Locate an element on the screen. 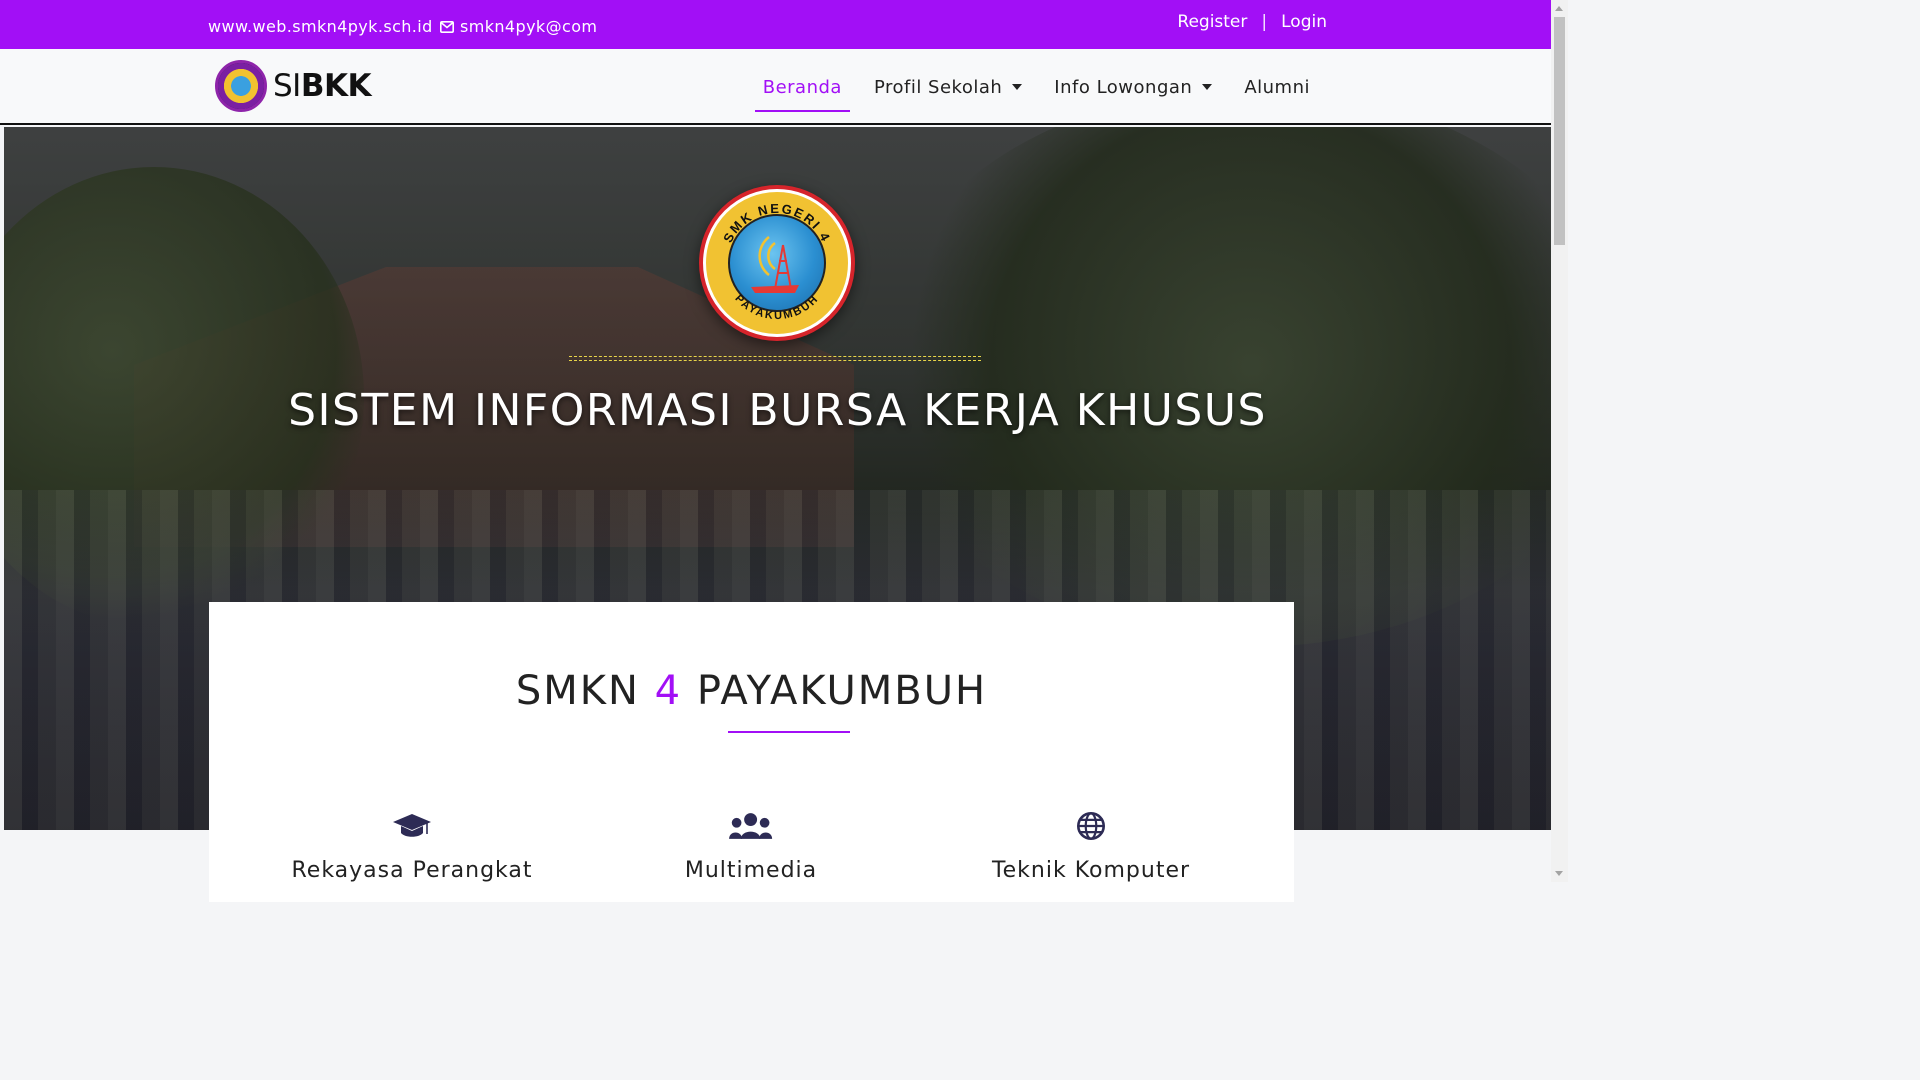  nav-label: Profil Sekolah is located at coordinates (938, 87).